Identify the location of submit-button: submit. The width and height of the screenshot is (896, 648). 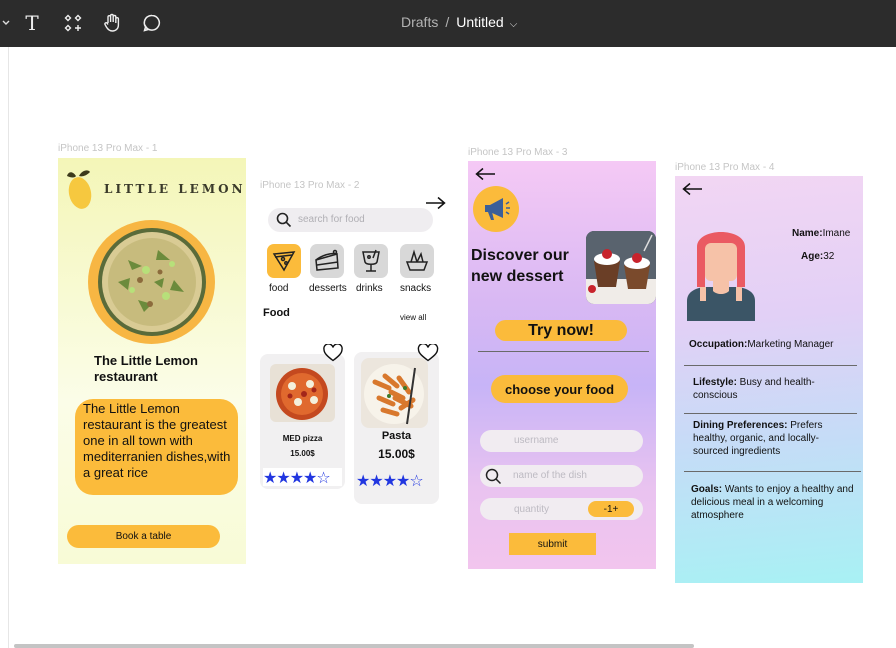
(552, 544).